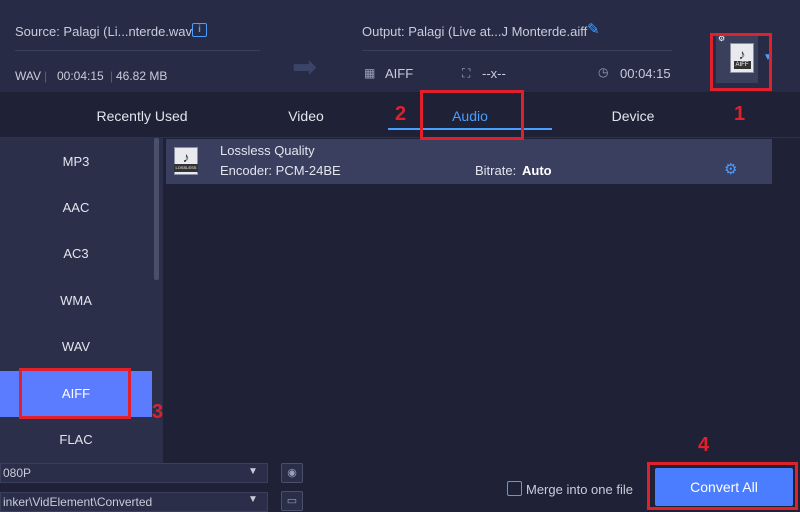  Describe the element at coordinates (740, 114) in the screenshot. I see `annotation-number-1: 1` at that location.